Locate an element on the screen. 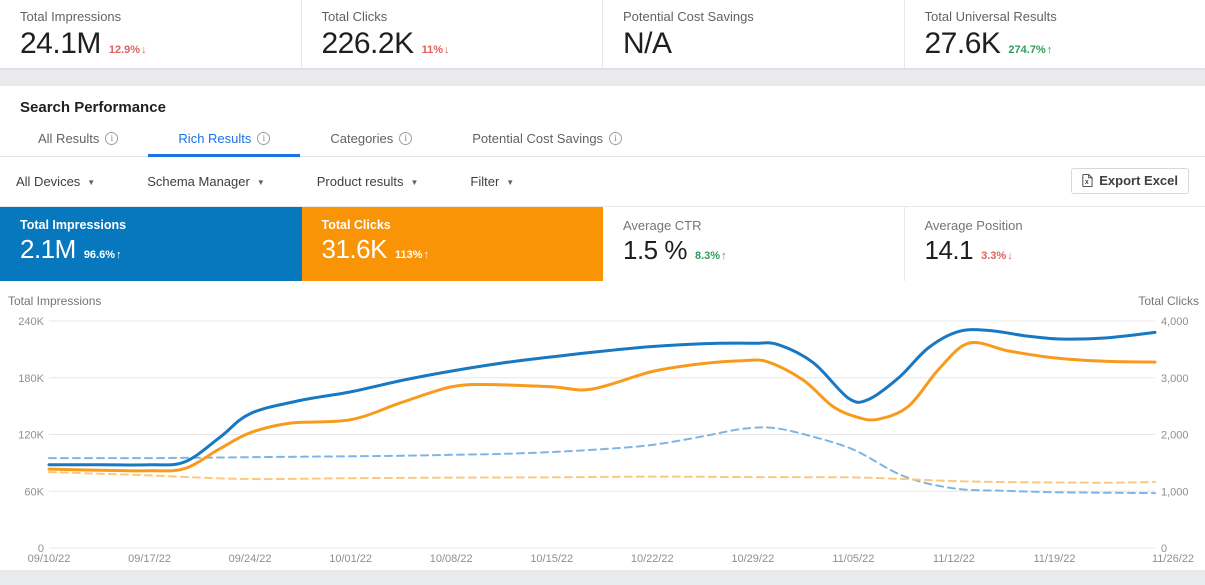 This screenshot has height=585, width=1205. svg-text: 10/08/22 is located at coordinates (451, 559).